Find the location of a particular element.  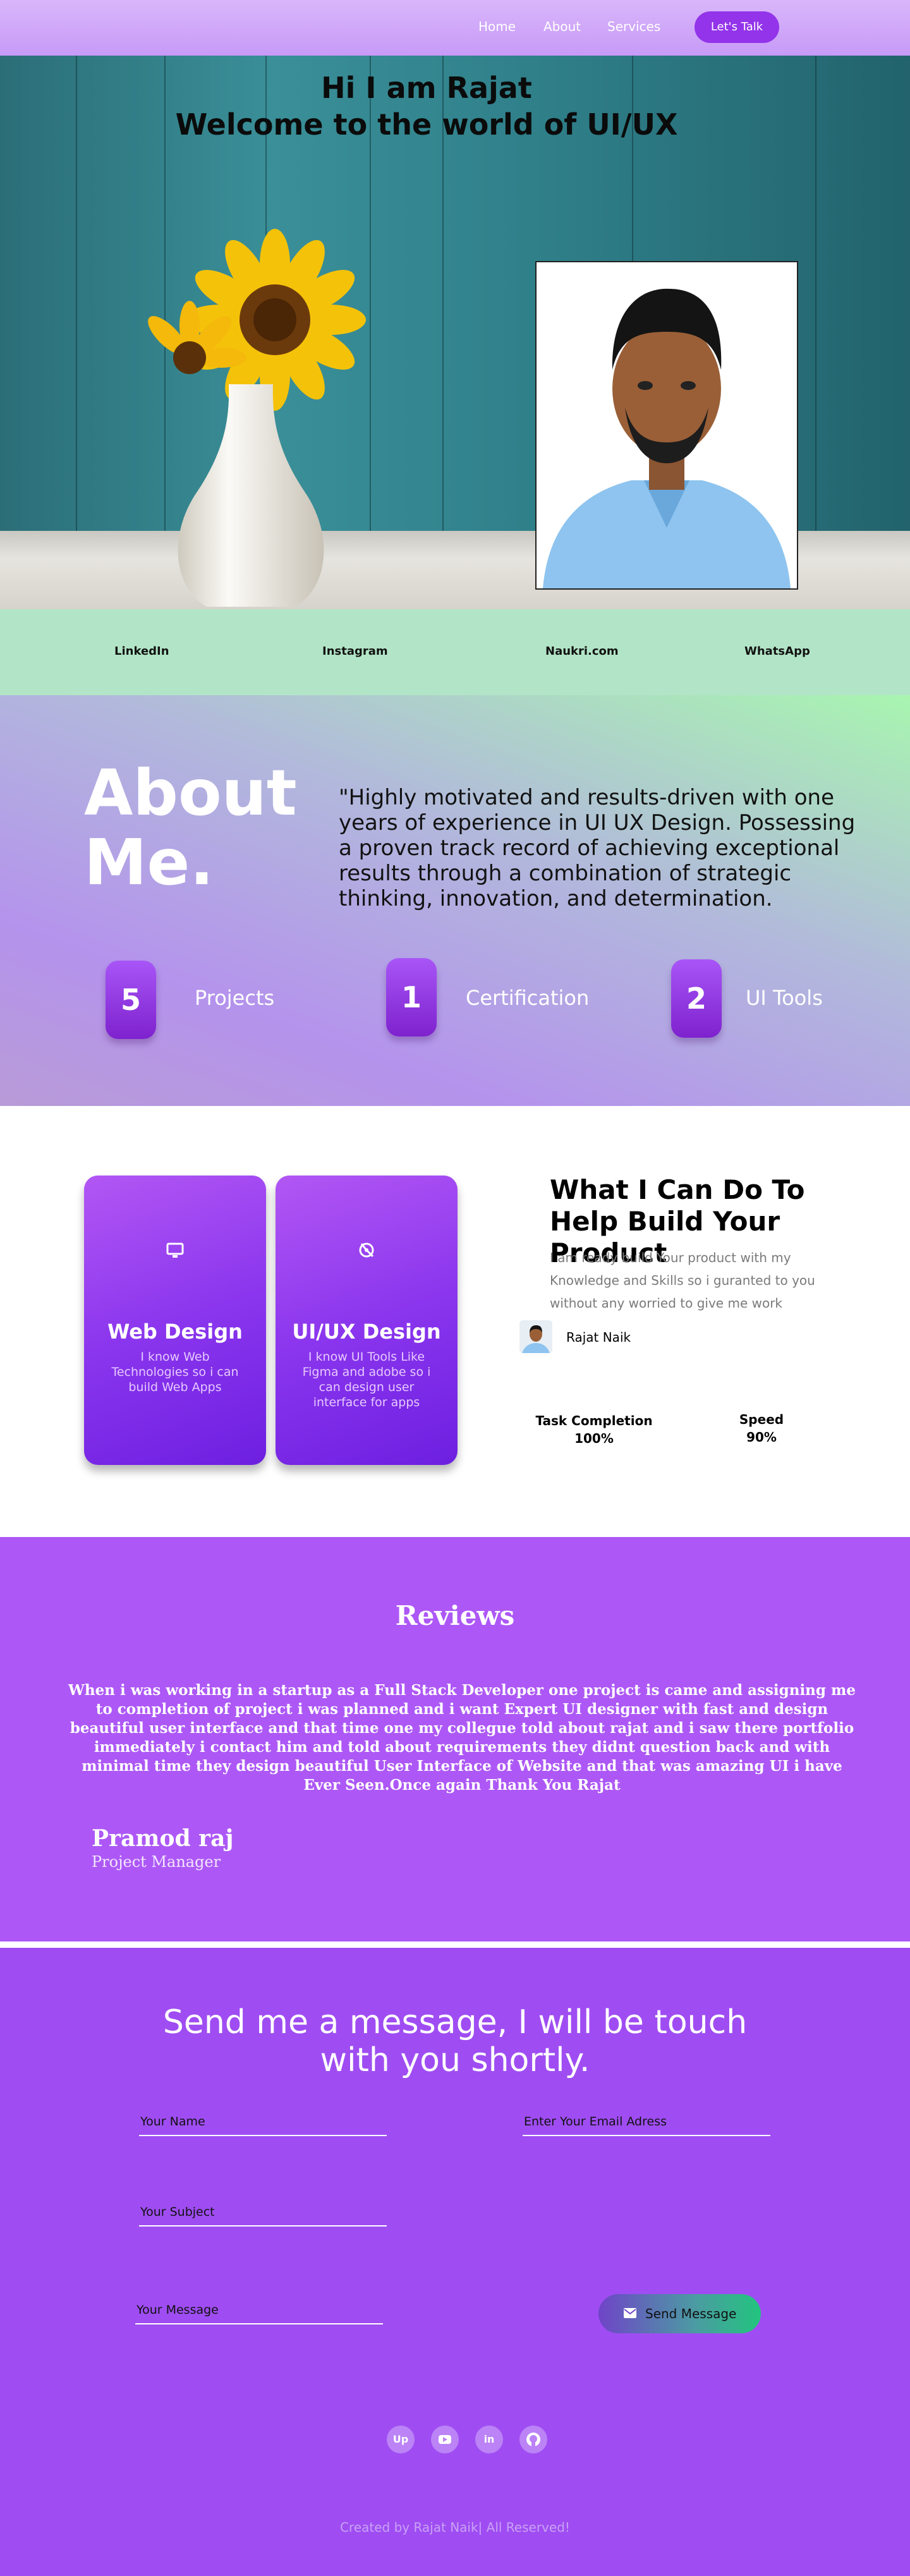

about-heading: About Me. is located at coordinates (190, 827).